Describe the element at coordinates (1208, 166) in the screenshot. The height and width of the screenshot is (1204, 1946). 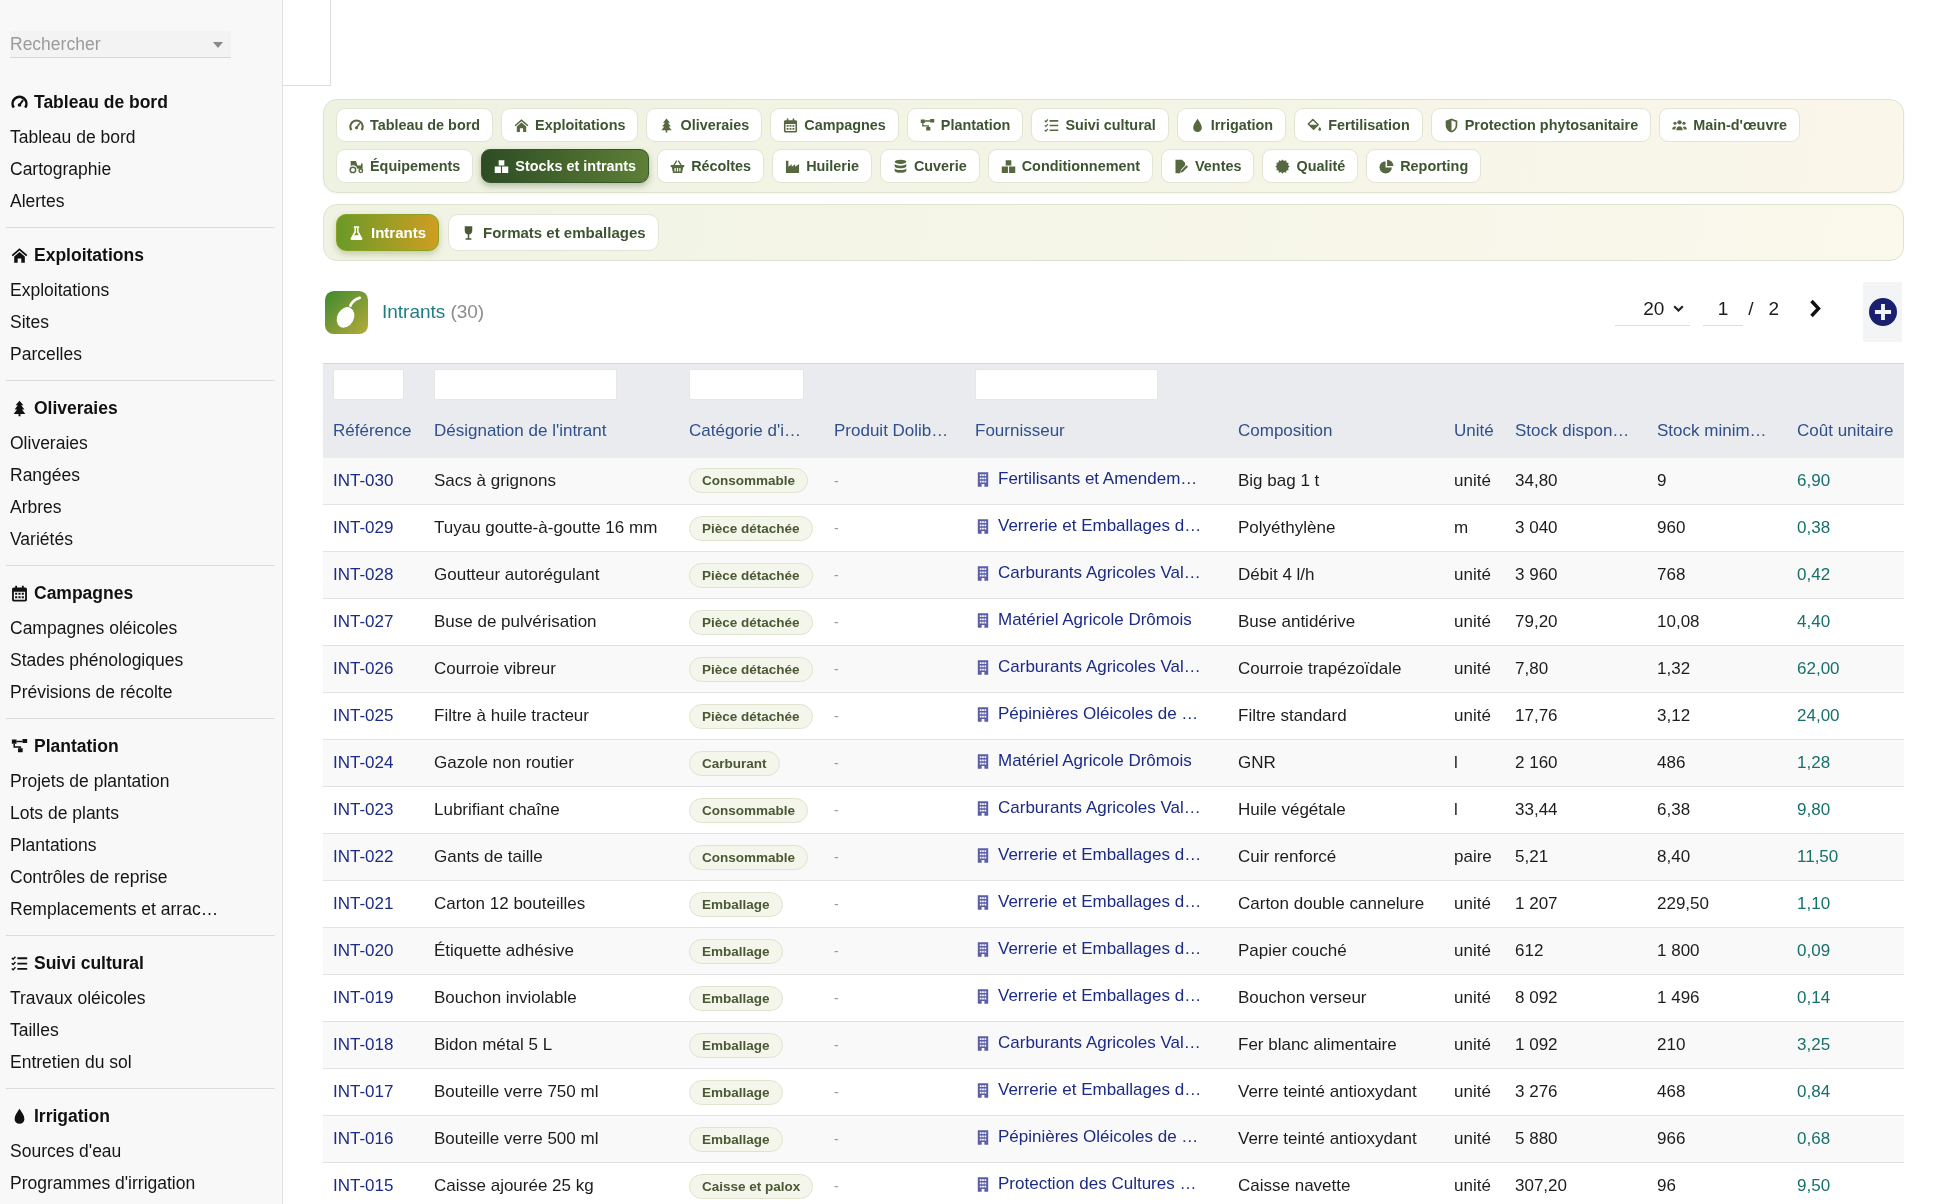
I see `module-tab: Ventes` at that location.